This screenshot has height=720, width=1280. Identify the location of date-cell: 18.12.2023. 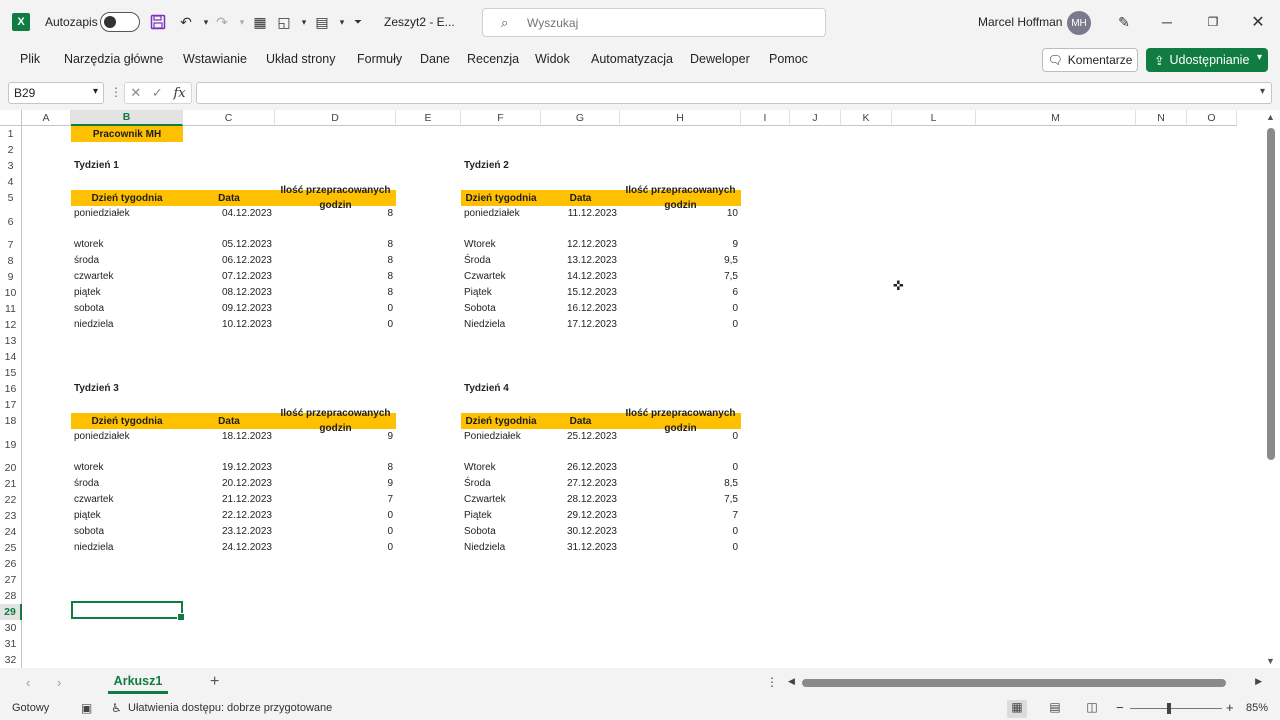
(227, 444).